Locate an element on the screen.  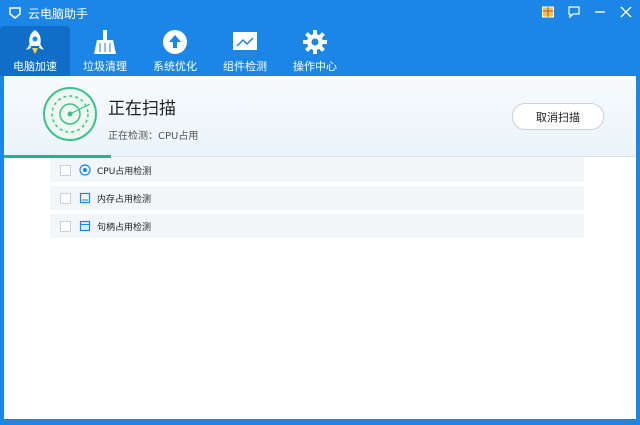
tab-cleanup: 垃圾清理 is located at coordinates (105, 51).